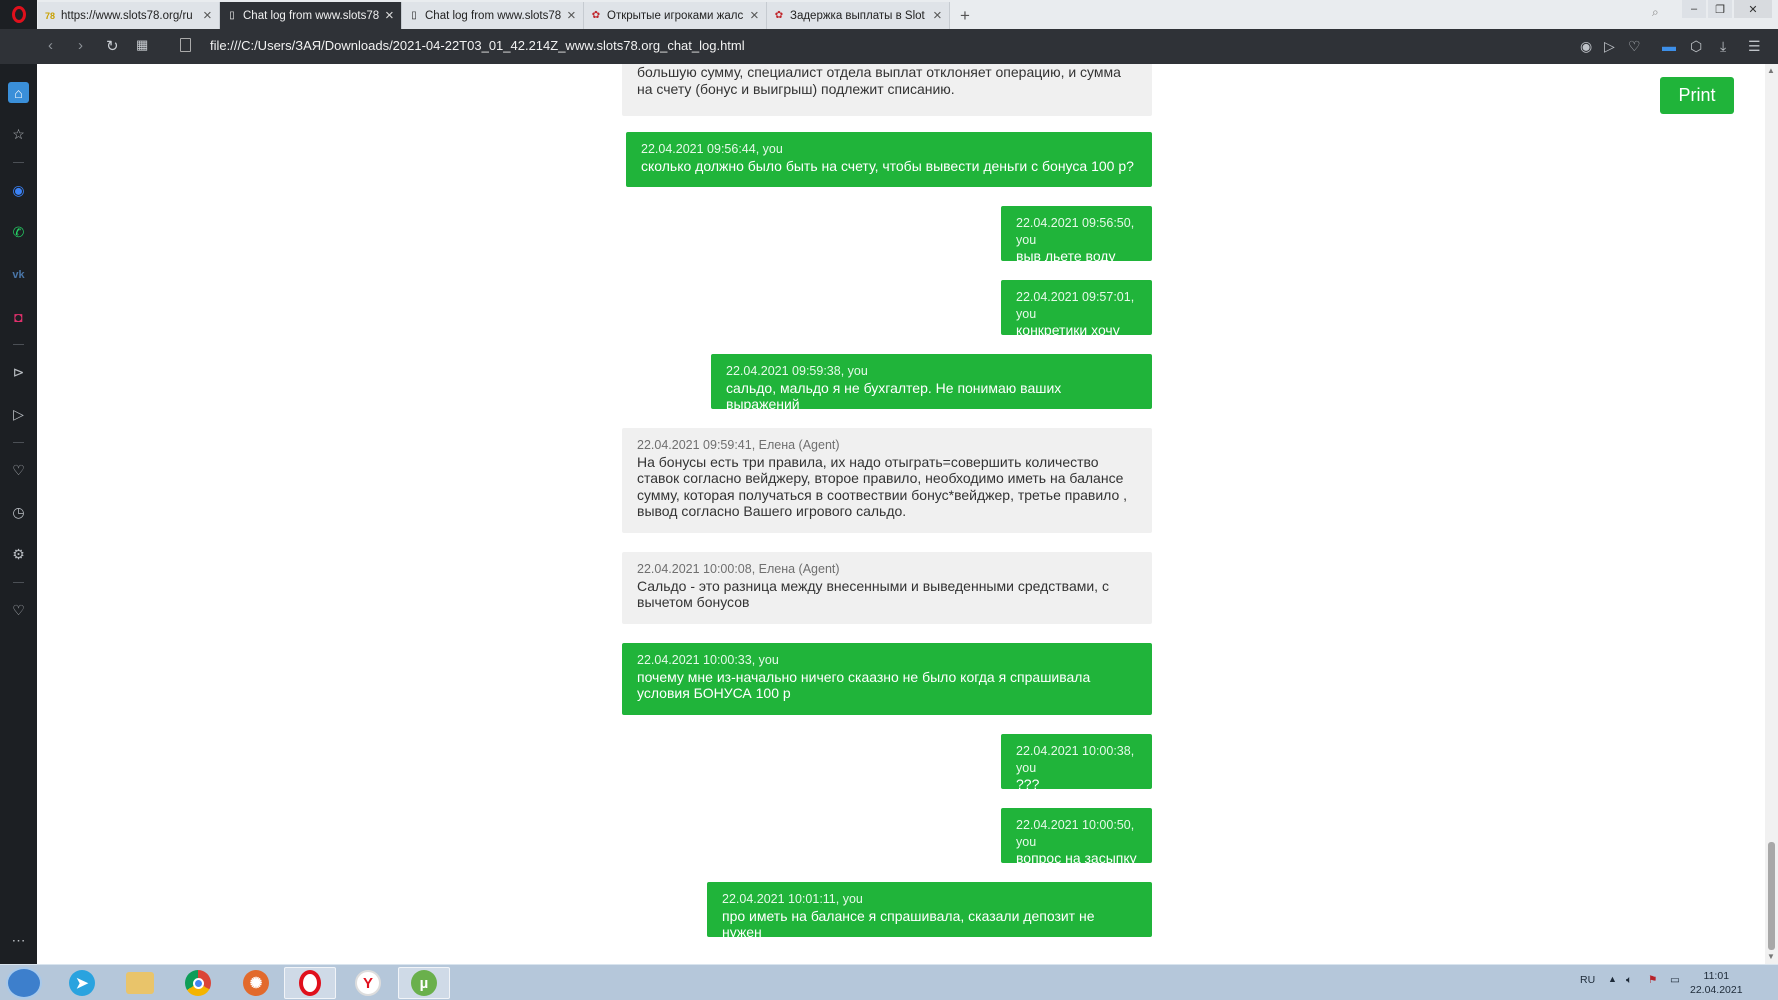  What do you see at coordinates (18, 512) in the screenshot?
I see `history-icon: ◷` at bounding box center [18, 512].